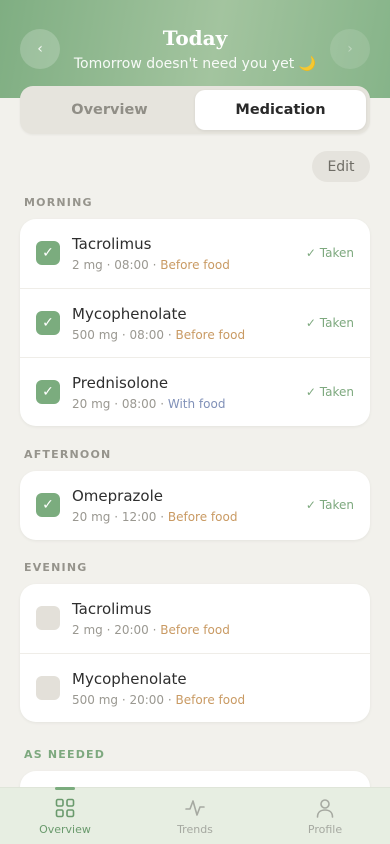 The width and height of the screenshot is (390, 844). I want to click on section-label-evening: EVENING, so click(56, 567).